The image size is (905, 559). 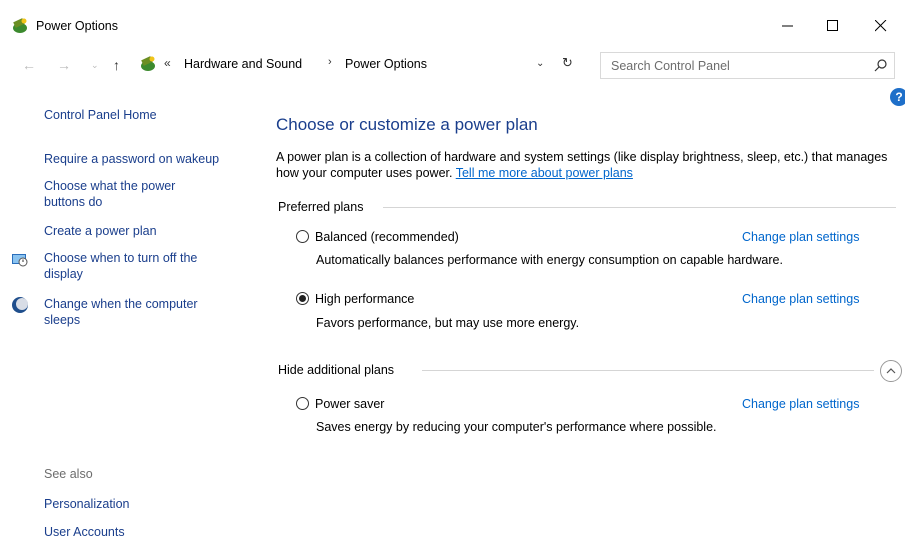 What do you see at coordinates (20, 260) in the screenshot?
I see `display-icon` at bounding box center [20, 260].